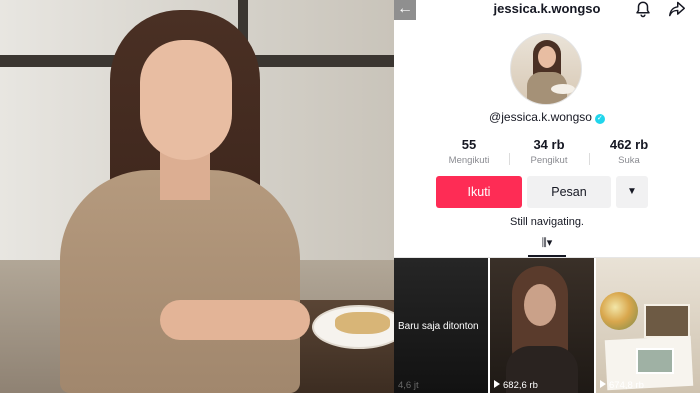  I want to click on thumbnail-flowers, so click(619, 311).